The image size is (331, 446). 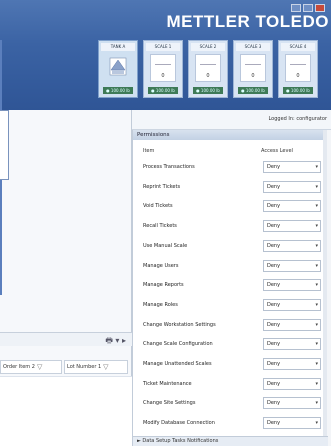 What do you see at coordinates (233, 286) in the screenshot?
I see `permission-row: Manage Reports Deny ▾` at bounding box center [233, 286].